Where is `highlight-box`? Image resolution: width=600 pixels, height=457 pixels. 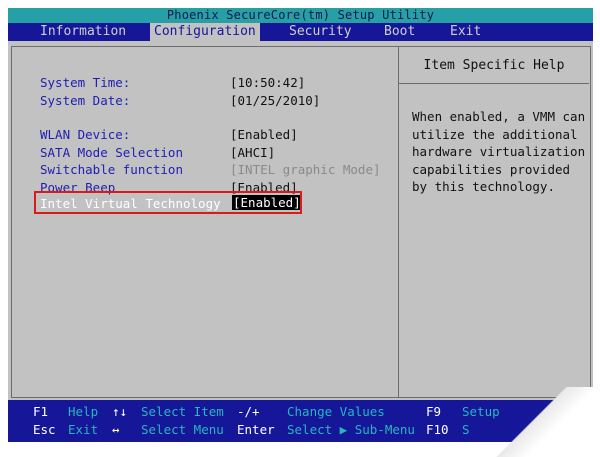 highlight-box is located at coordinates (168, 202).